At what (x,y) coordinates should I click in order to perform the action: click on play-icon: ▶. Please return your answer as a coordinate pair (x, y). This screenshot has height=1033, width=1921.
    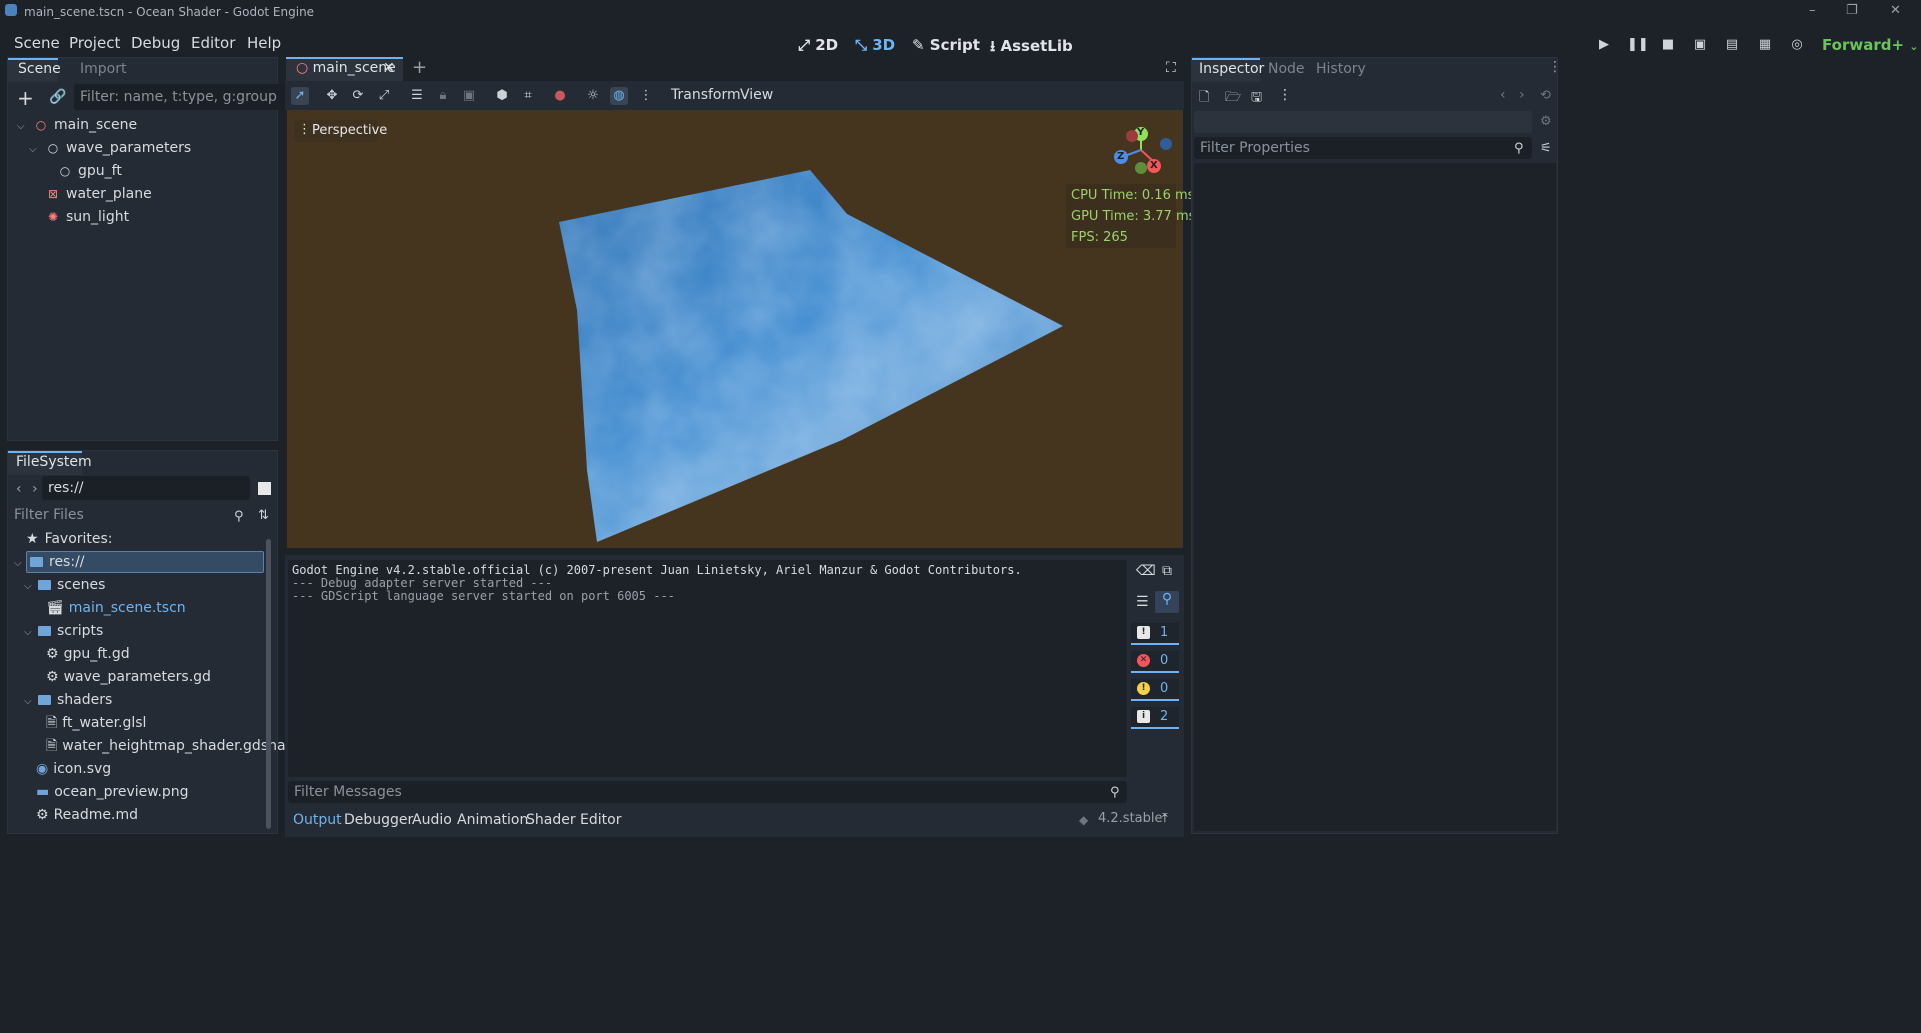
    Looking at the image, I should click on (1604, 46).